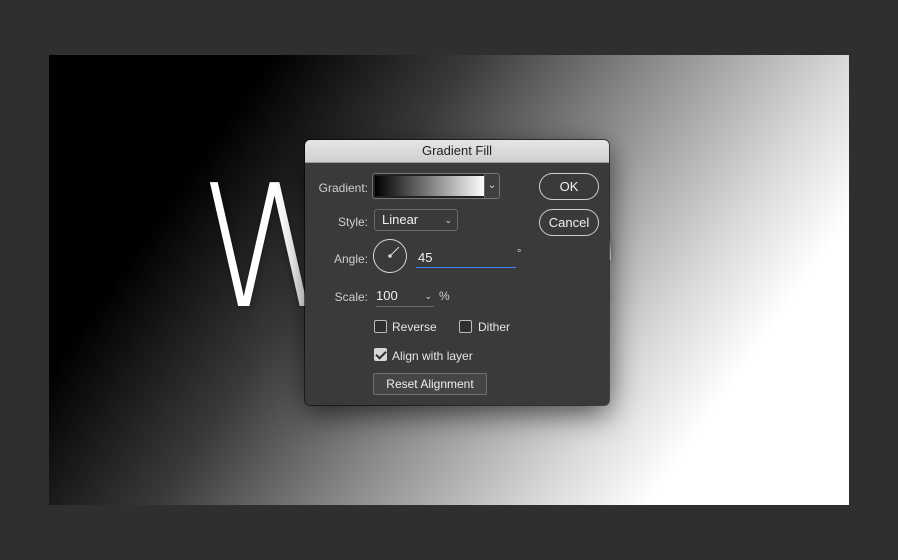 The image size is (898, 560). Describe the element at coordinates (400, 219) in the screenshot. I see `style-value: Linear` at that location.